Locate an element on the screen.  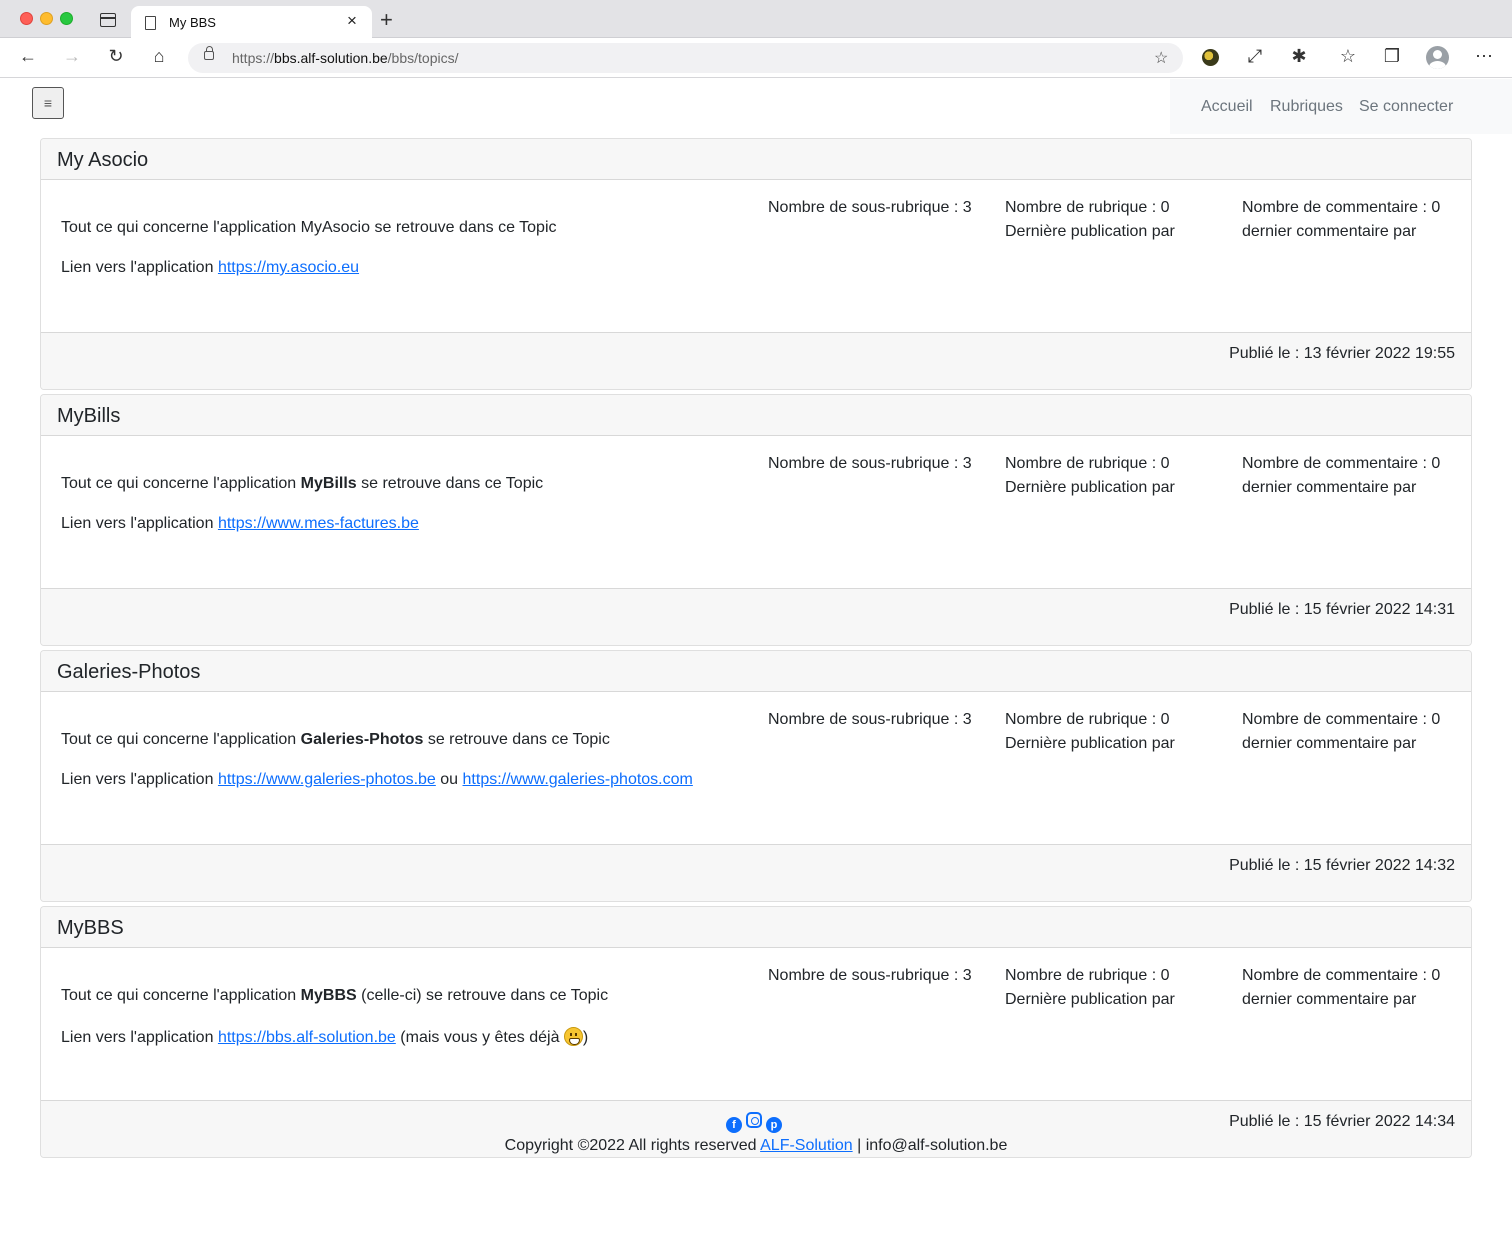
instagram-icon is located at coordinates (754, 1120).